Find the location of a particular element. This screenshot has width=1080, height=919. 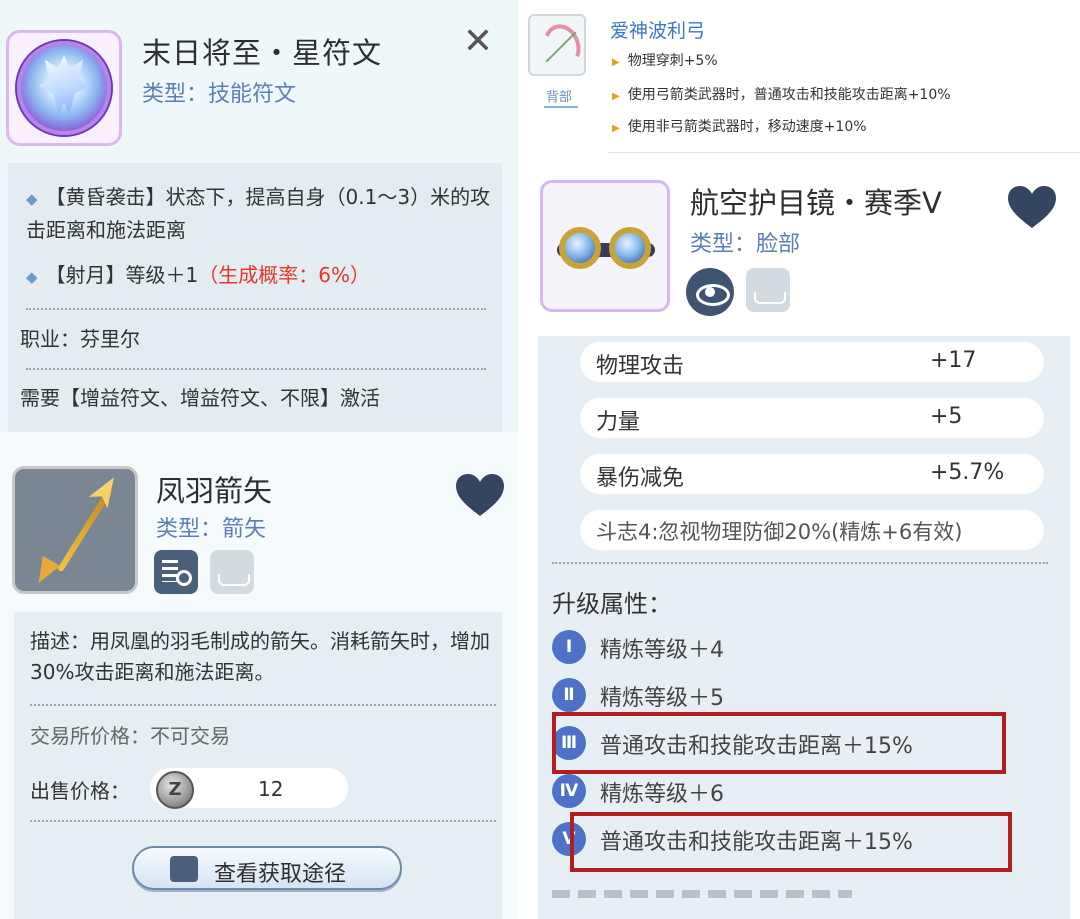

rune-effect-2: ◆ 【射月】等级＋1（生成概率：6%） is located at coordinates (261, 276).